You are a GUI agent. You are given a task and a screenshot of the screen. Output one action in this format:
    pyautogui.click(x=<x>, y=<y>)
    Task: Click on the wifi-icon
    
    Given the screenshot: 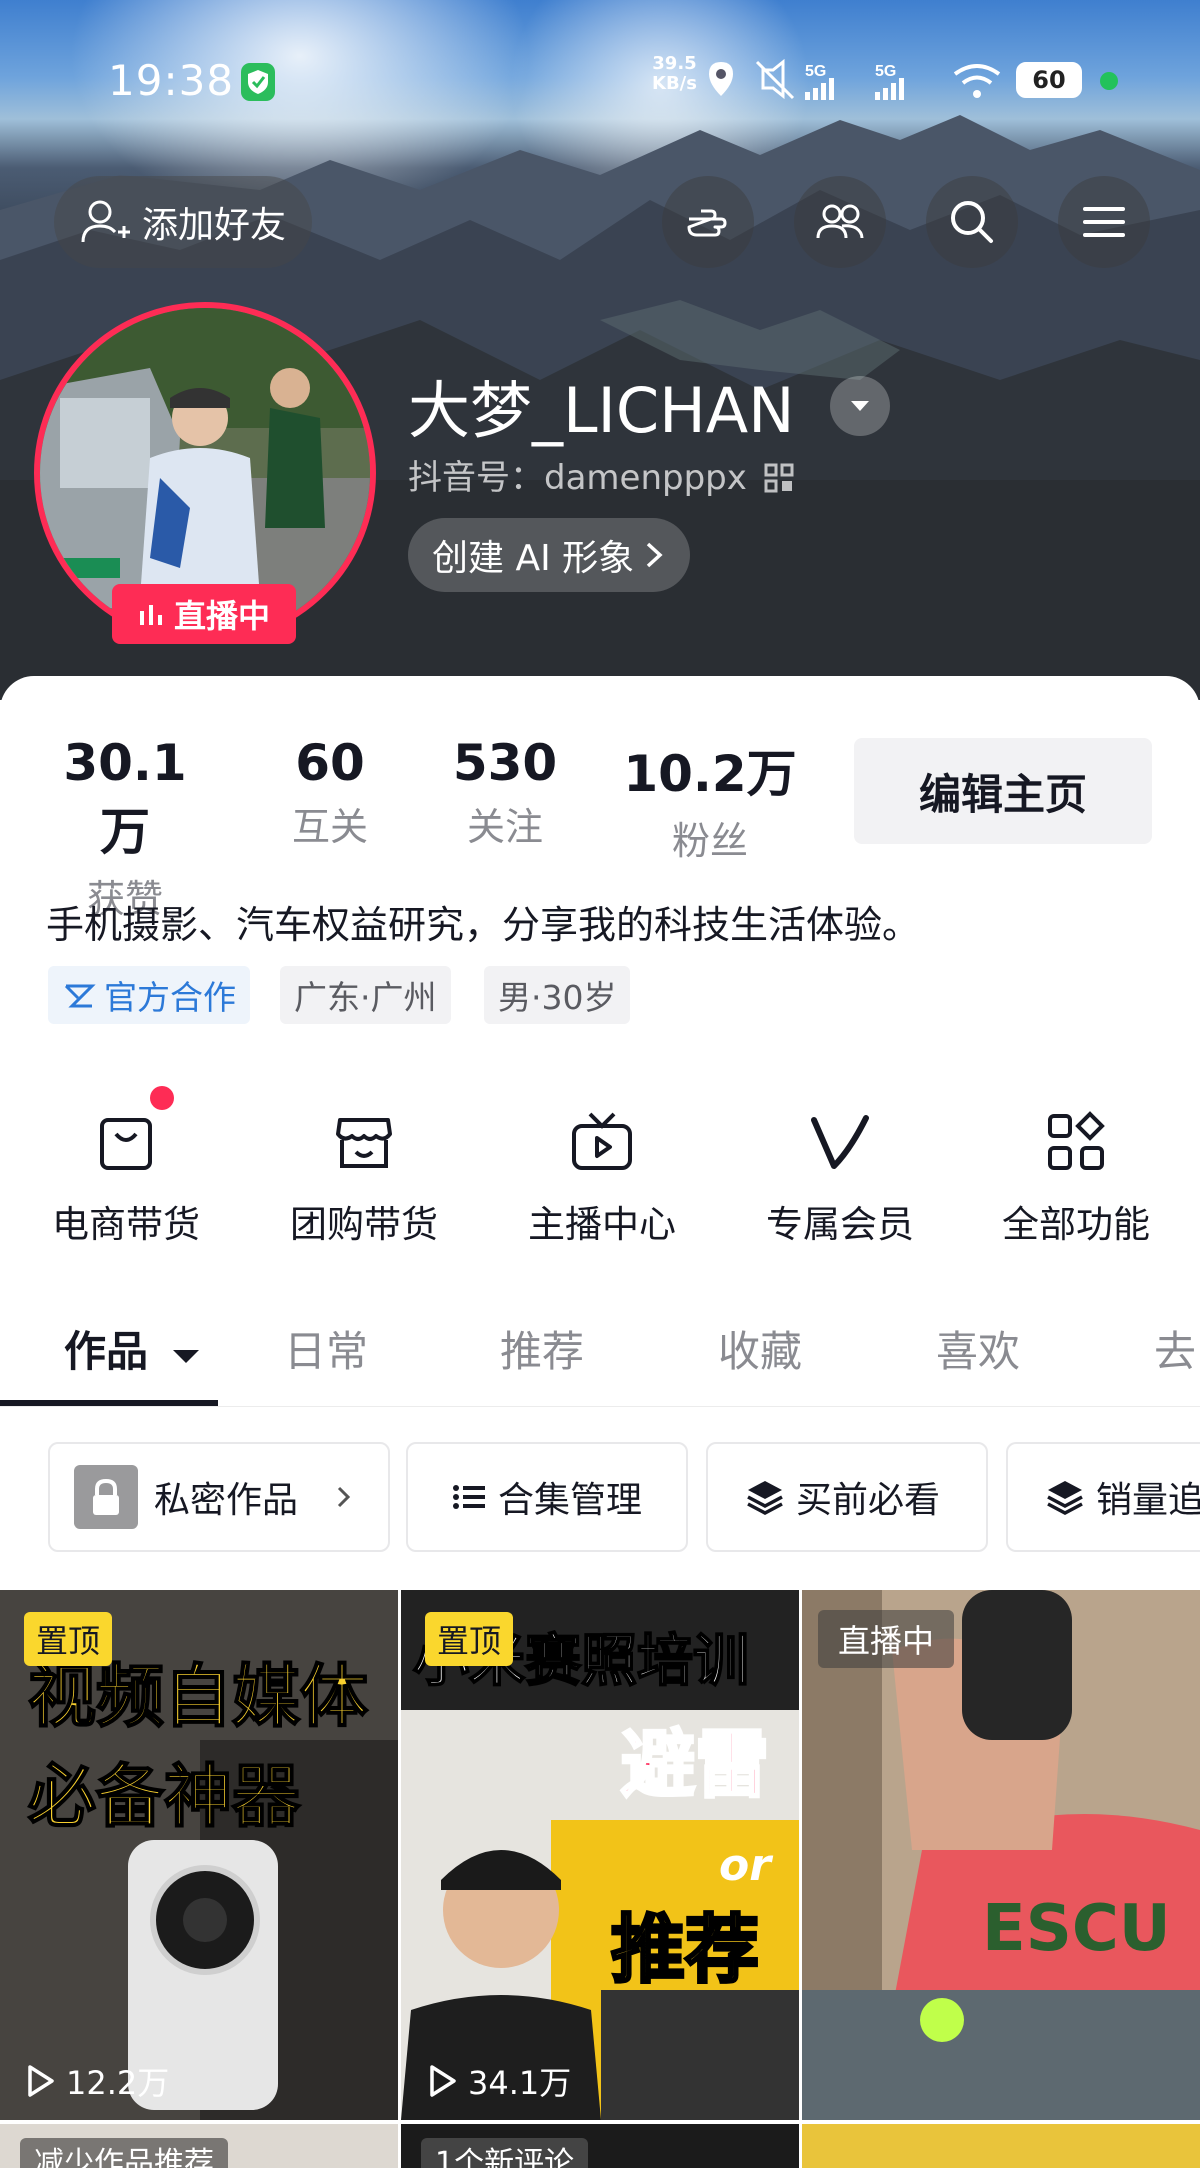 What is the action you would take?
    pyautogui.click(x=977, y=81)
    